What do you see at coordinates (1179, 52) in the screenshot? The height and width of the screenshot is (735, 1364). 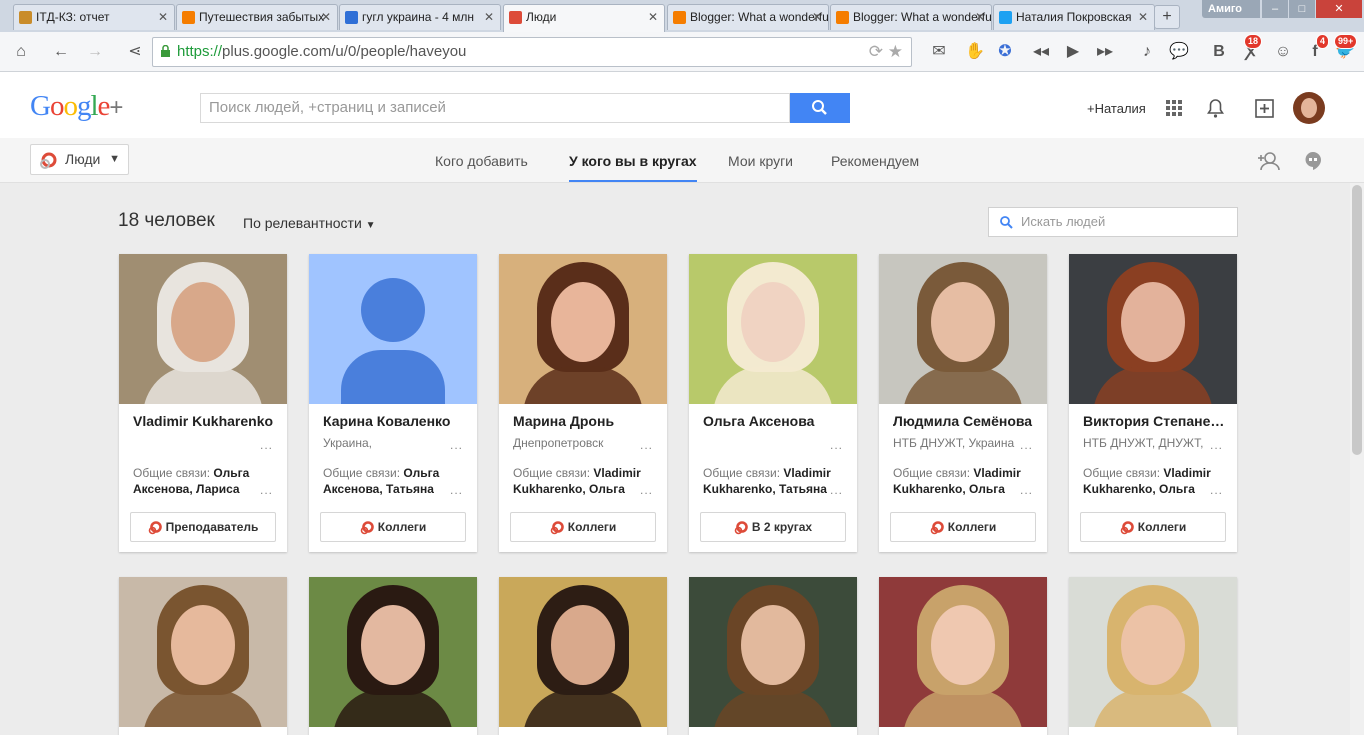 I see `chat-icon: 💬` at bounding box center [1179, 52].